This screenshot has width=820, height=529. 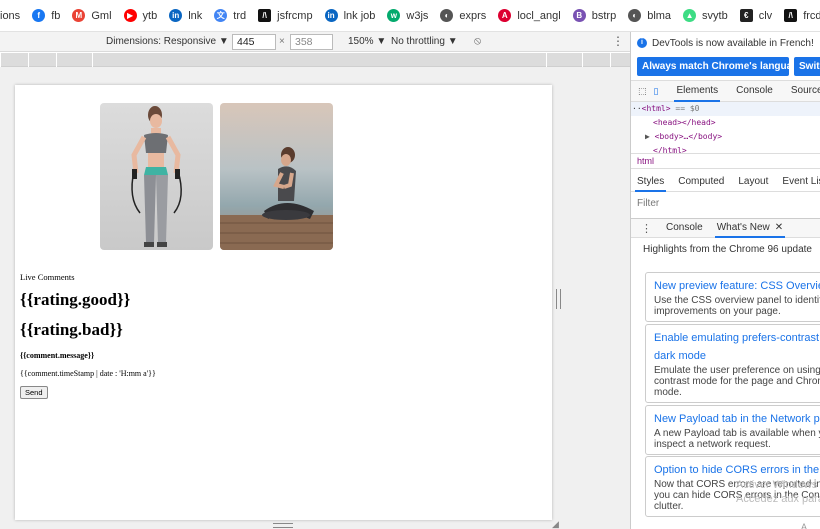 I want to click on bookmark-label: trd, so click(x=240, y=15).